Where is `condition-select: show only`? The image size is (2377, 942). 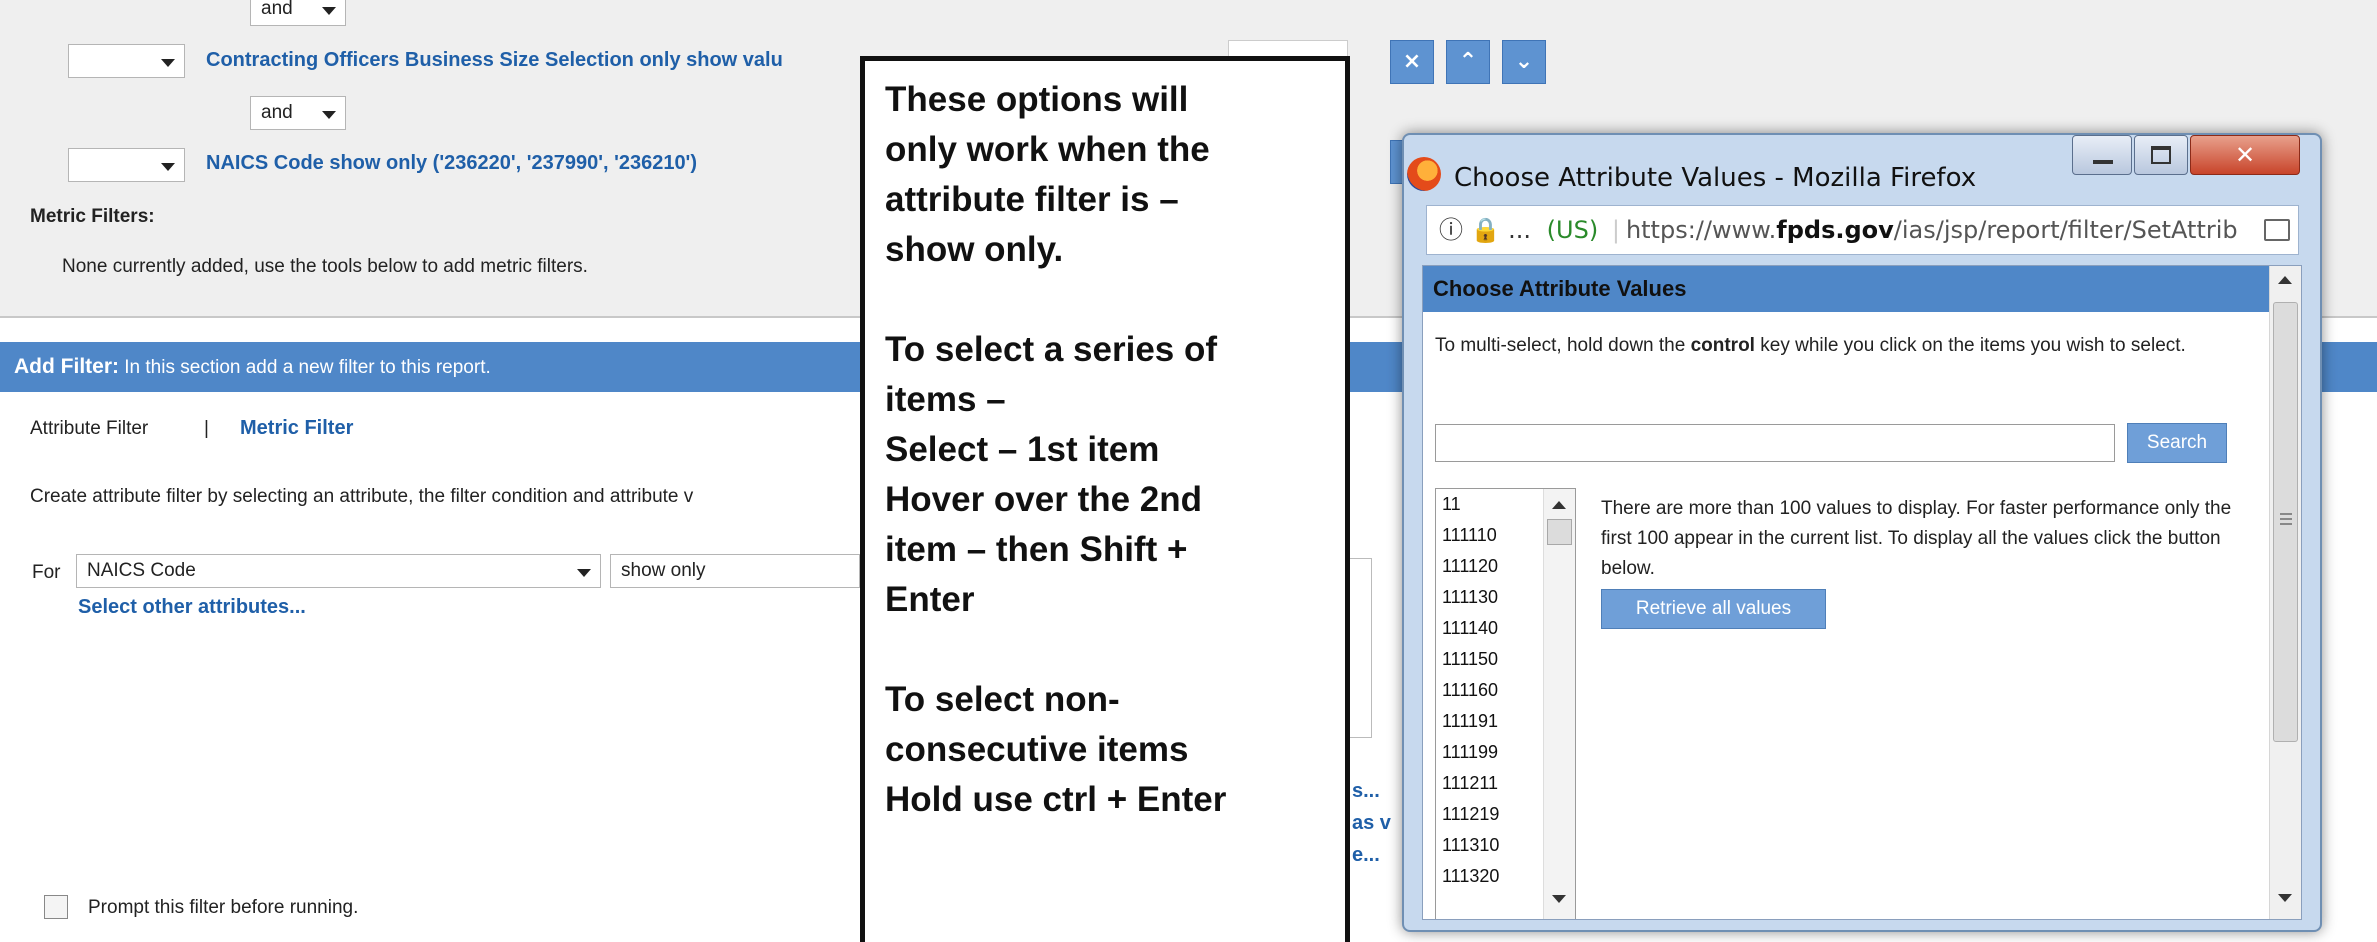
condition-select: show only is located at coordinates (735, 571).